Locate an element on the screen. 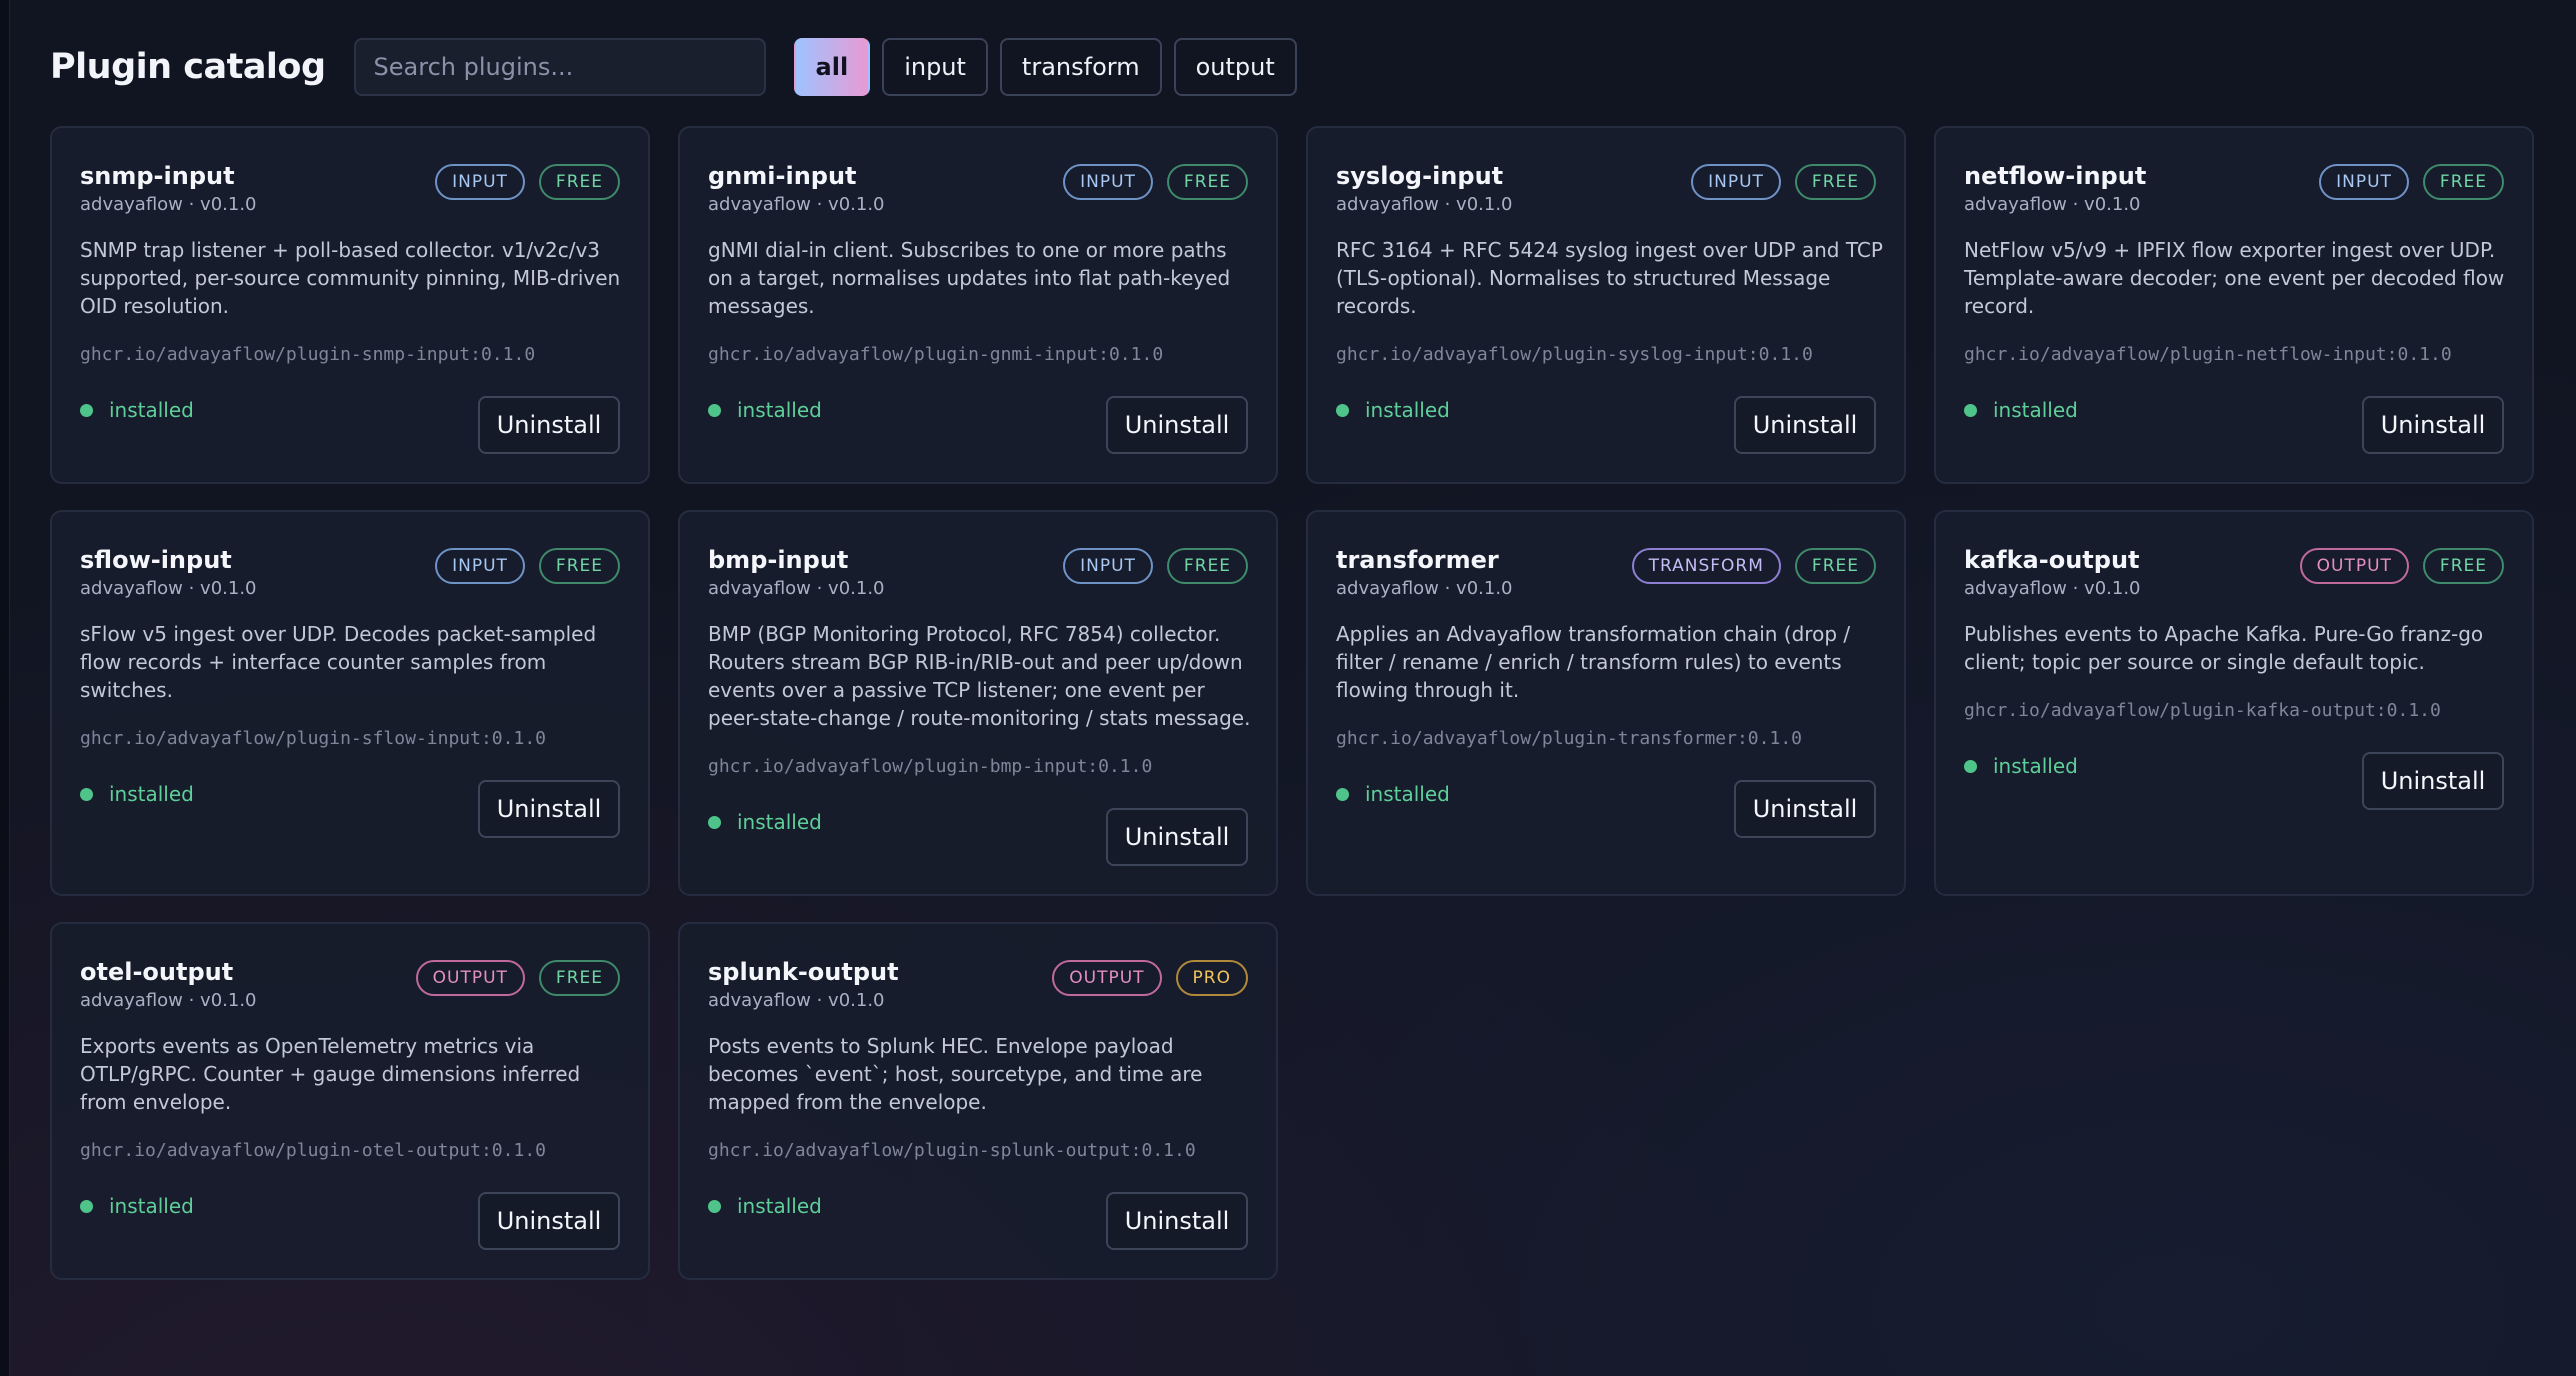  plugin-name: netflow-input is located at coordinates (2055, 176).